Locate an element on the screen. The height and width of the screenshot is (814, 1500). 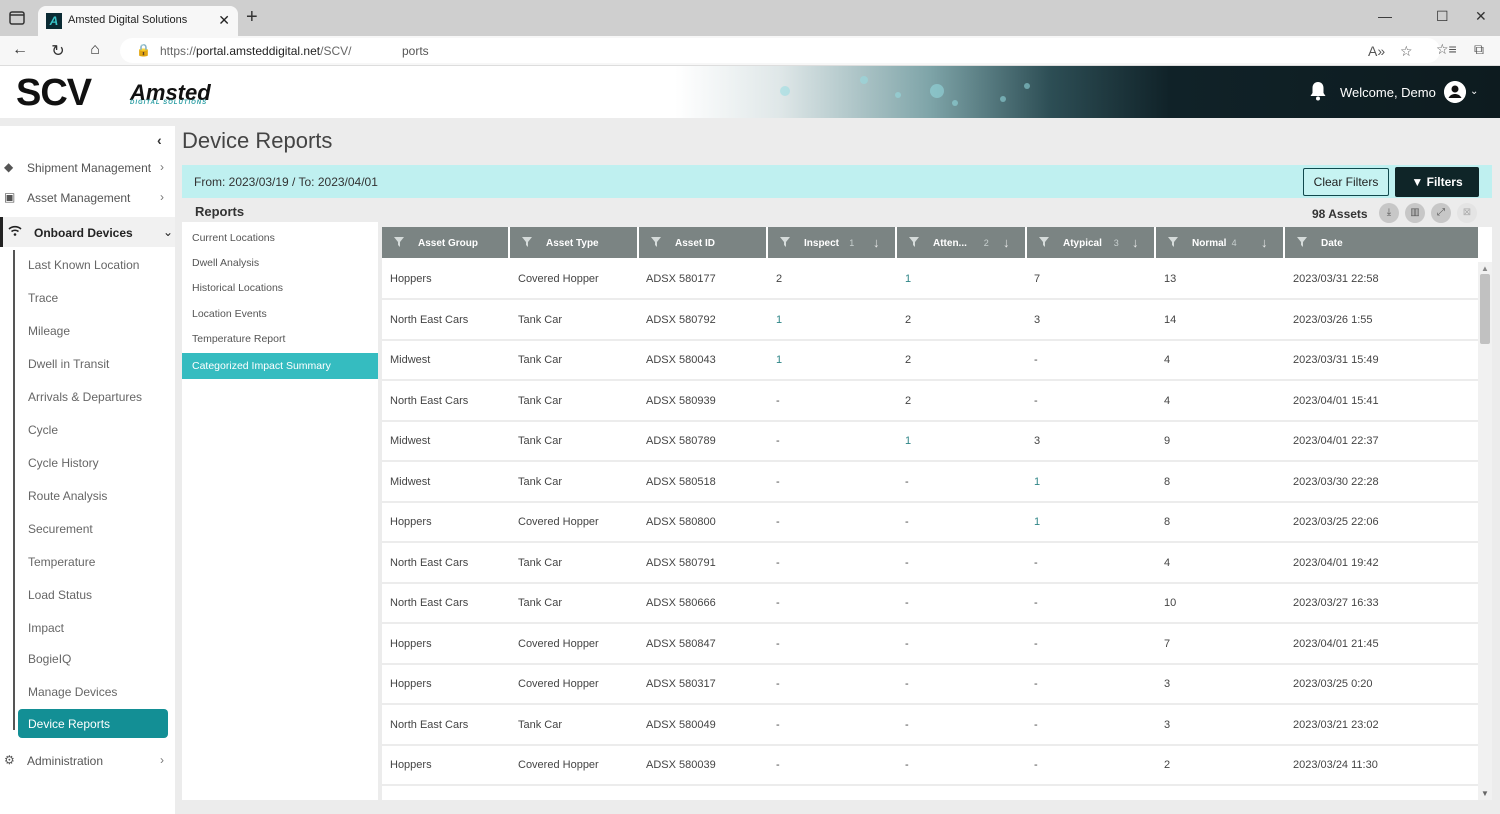
collapse-sidebar-icon: ‹ is located at coordinates (159, 140).